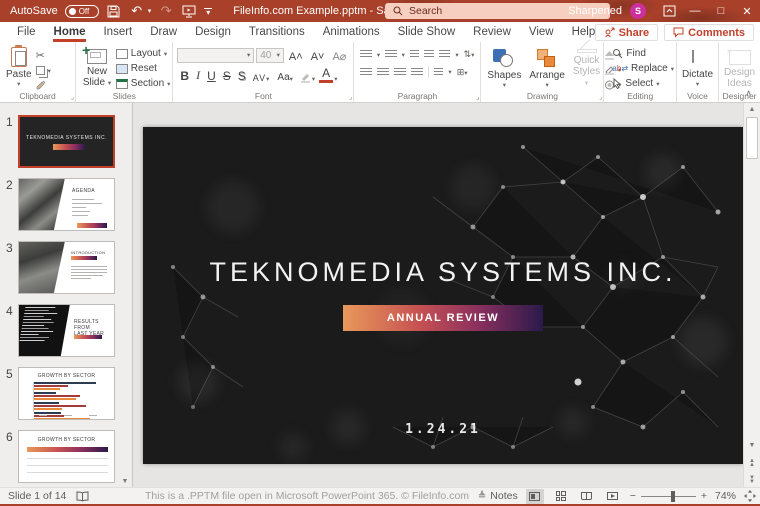 The height and width of the screenshot is (506, 760). What do you see at coordinates (751, 295) in the screenshot?
I see `vertical-scrollbar: ▲ ▼ ▲ ▲ ▼ ▼` at bounding box center [751, 295].